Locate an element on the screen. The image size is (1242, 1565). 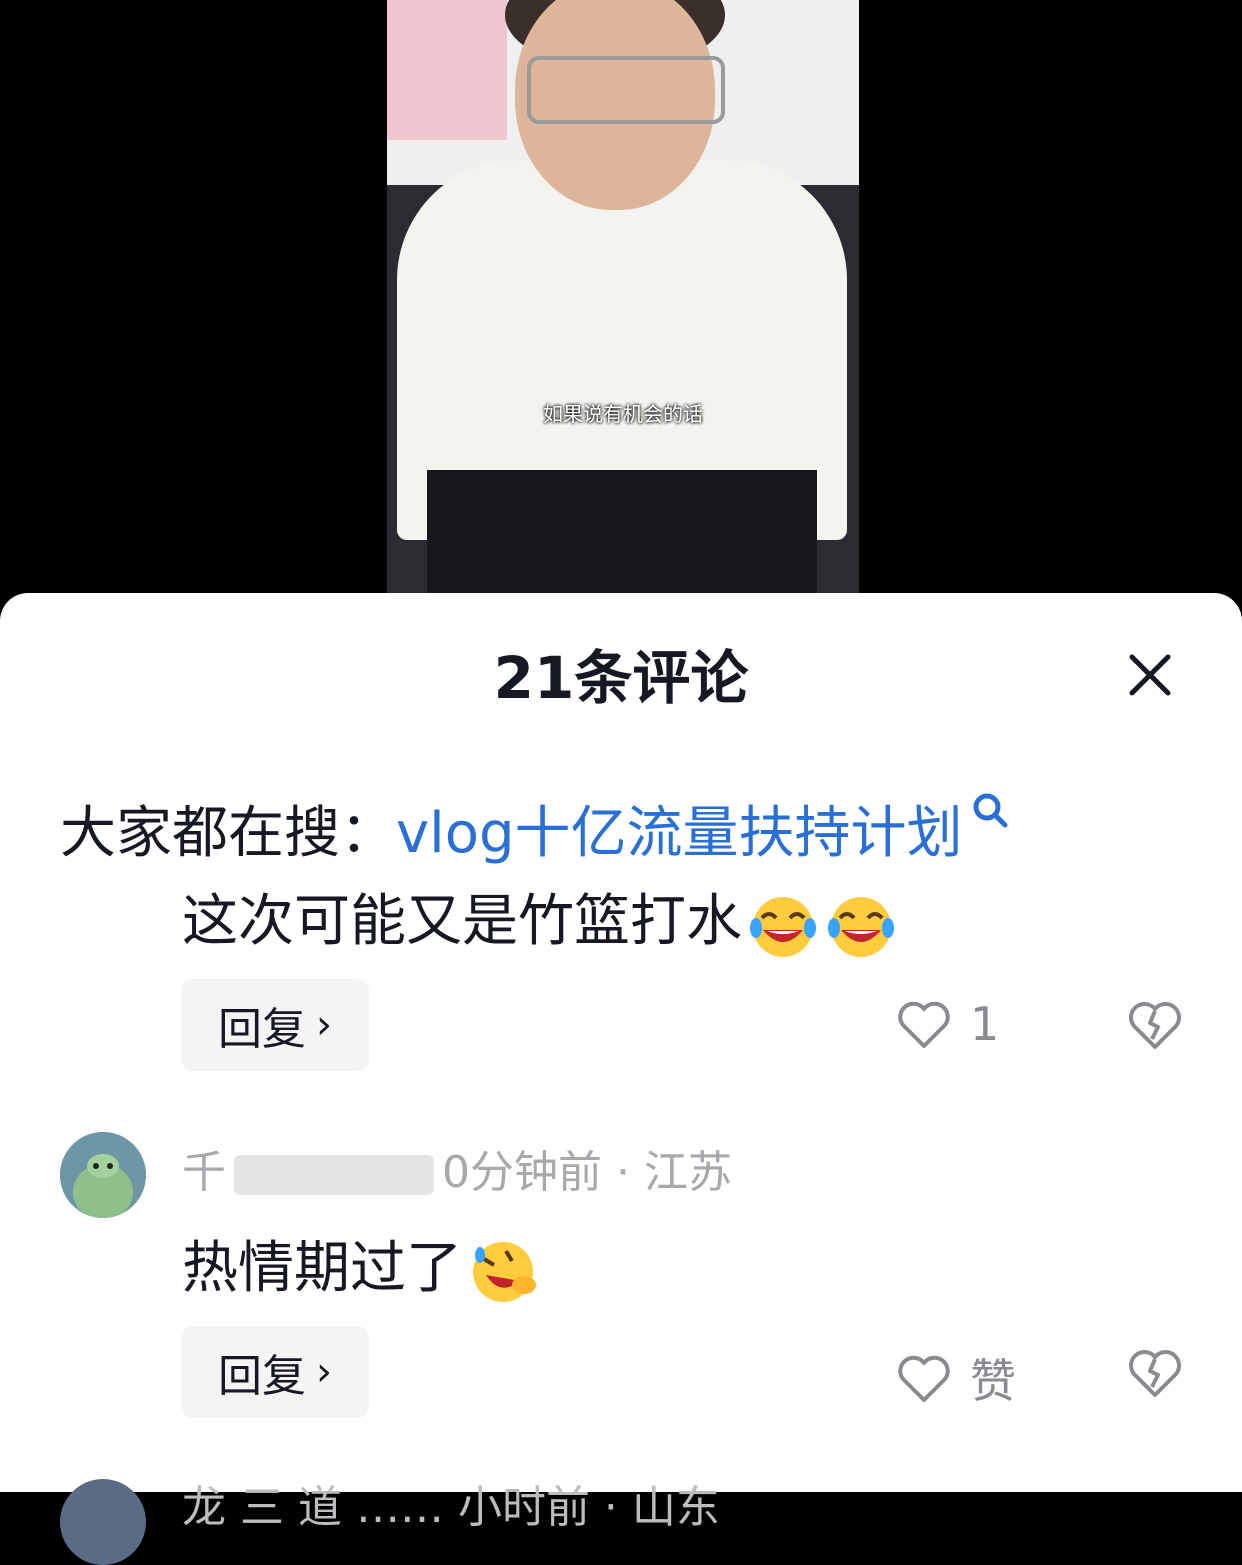
trending-search-link: vlog十亿流量扶持计划 is located at coordinates (679, 833).